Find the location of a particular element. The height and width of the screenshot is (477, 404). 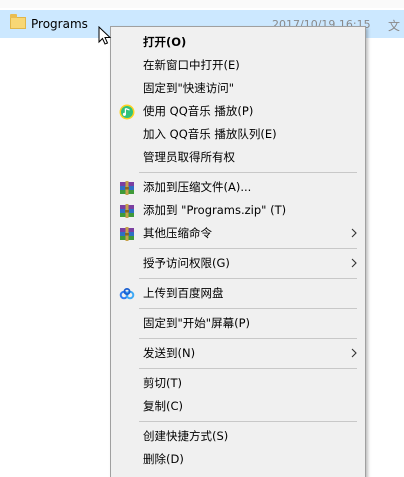

qq-music-icon is located at coordinates (127, 112).